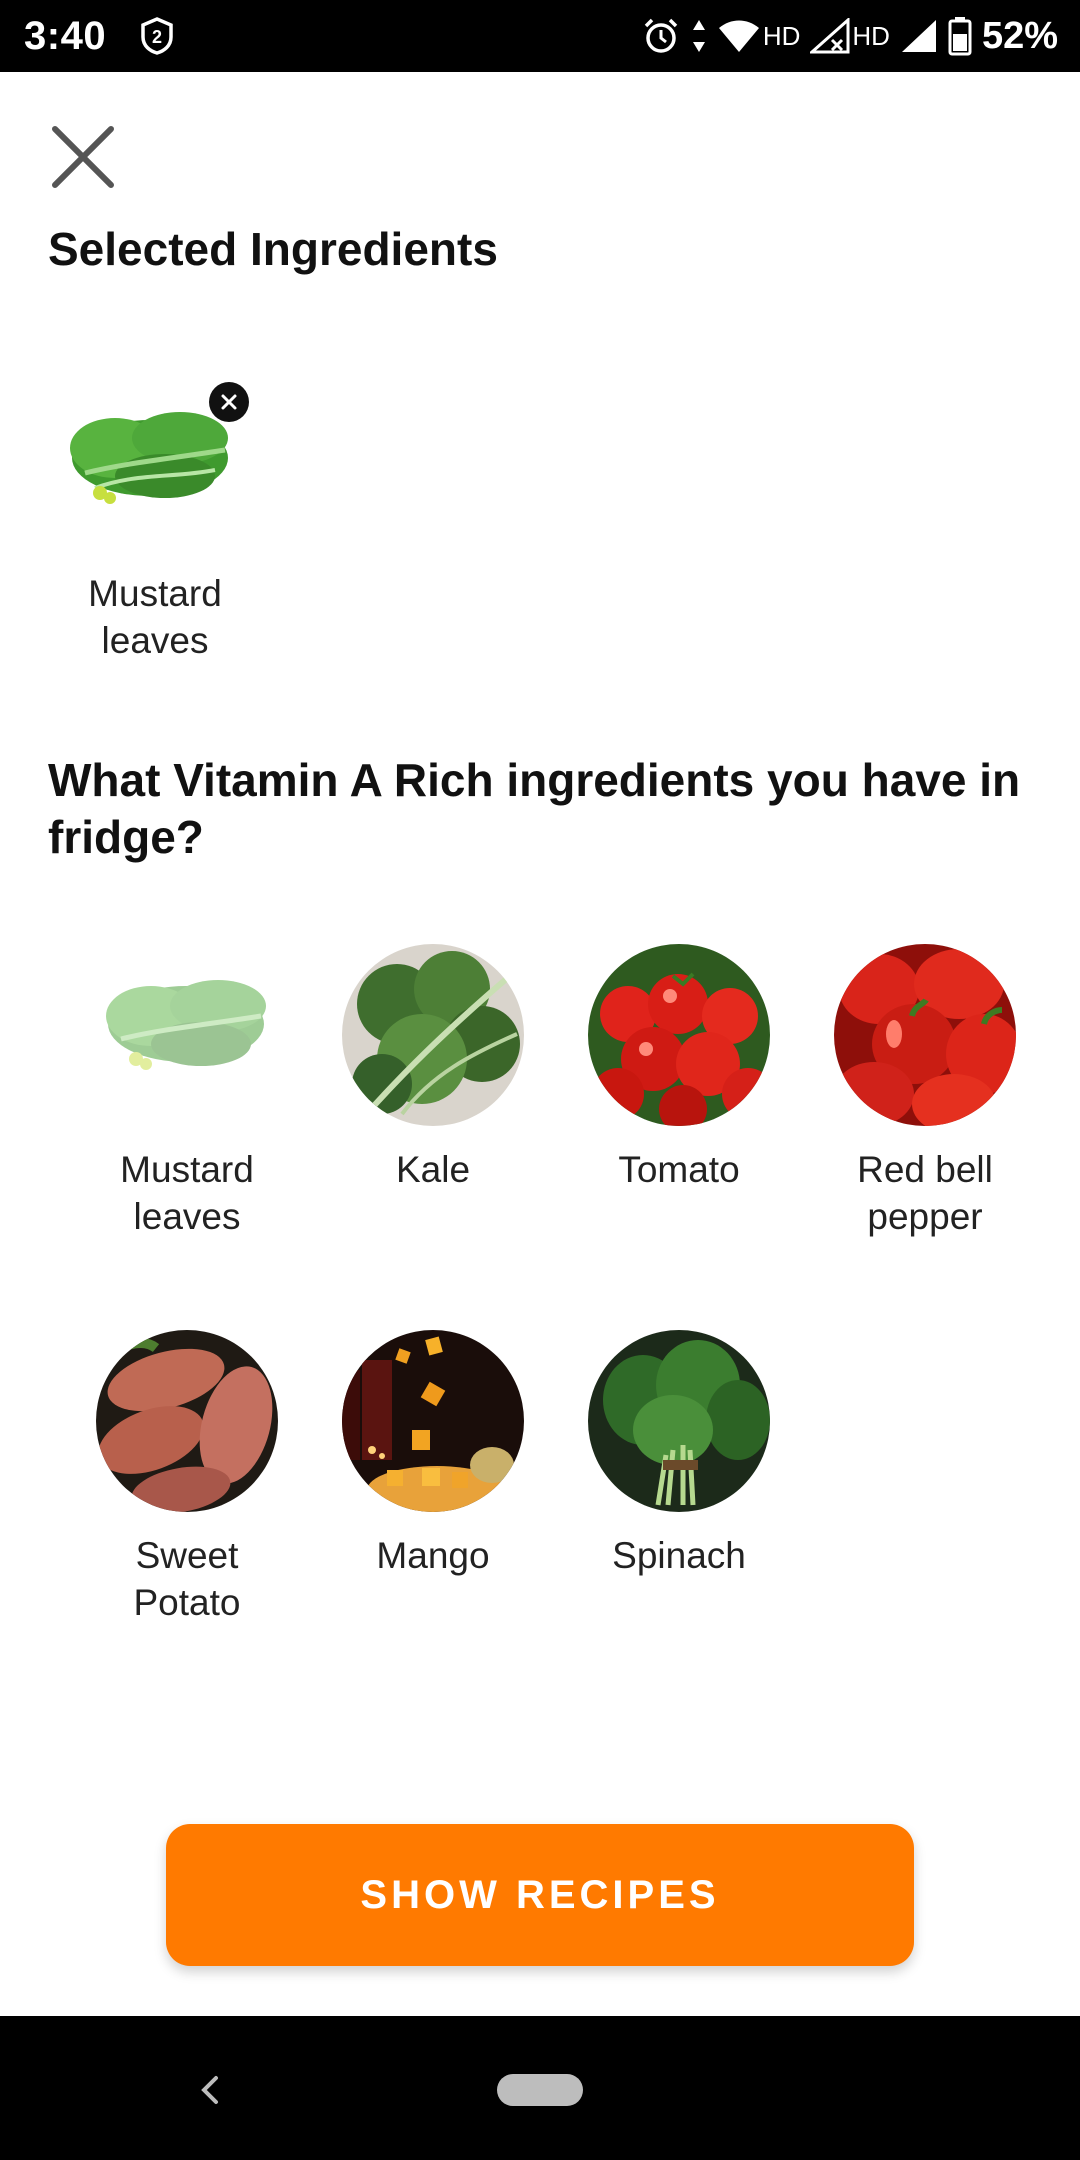 The image size is (1080, 2160). Describe the element at coordinates (661, 36) in the screenshot. I see `alarm-icon` at that location.